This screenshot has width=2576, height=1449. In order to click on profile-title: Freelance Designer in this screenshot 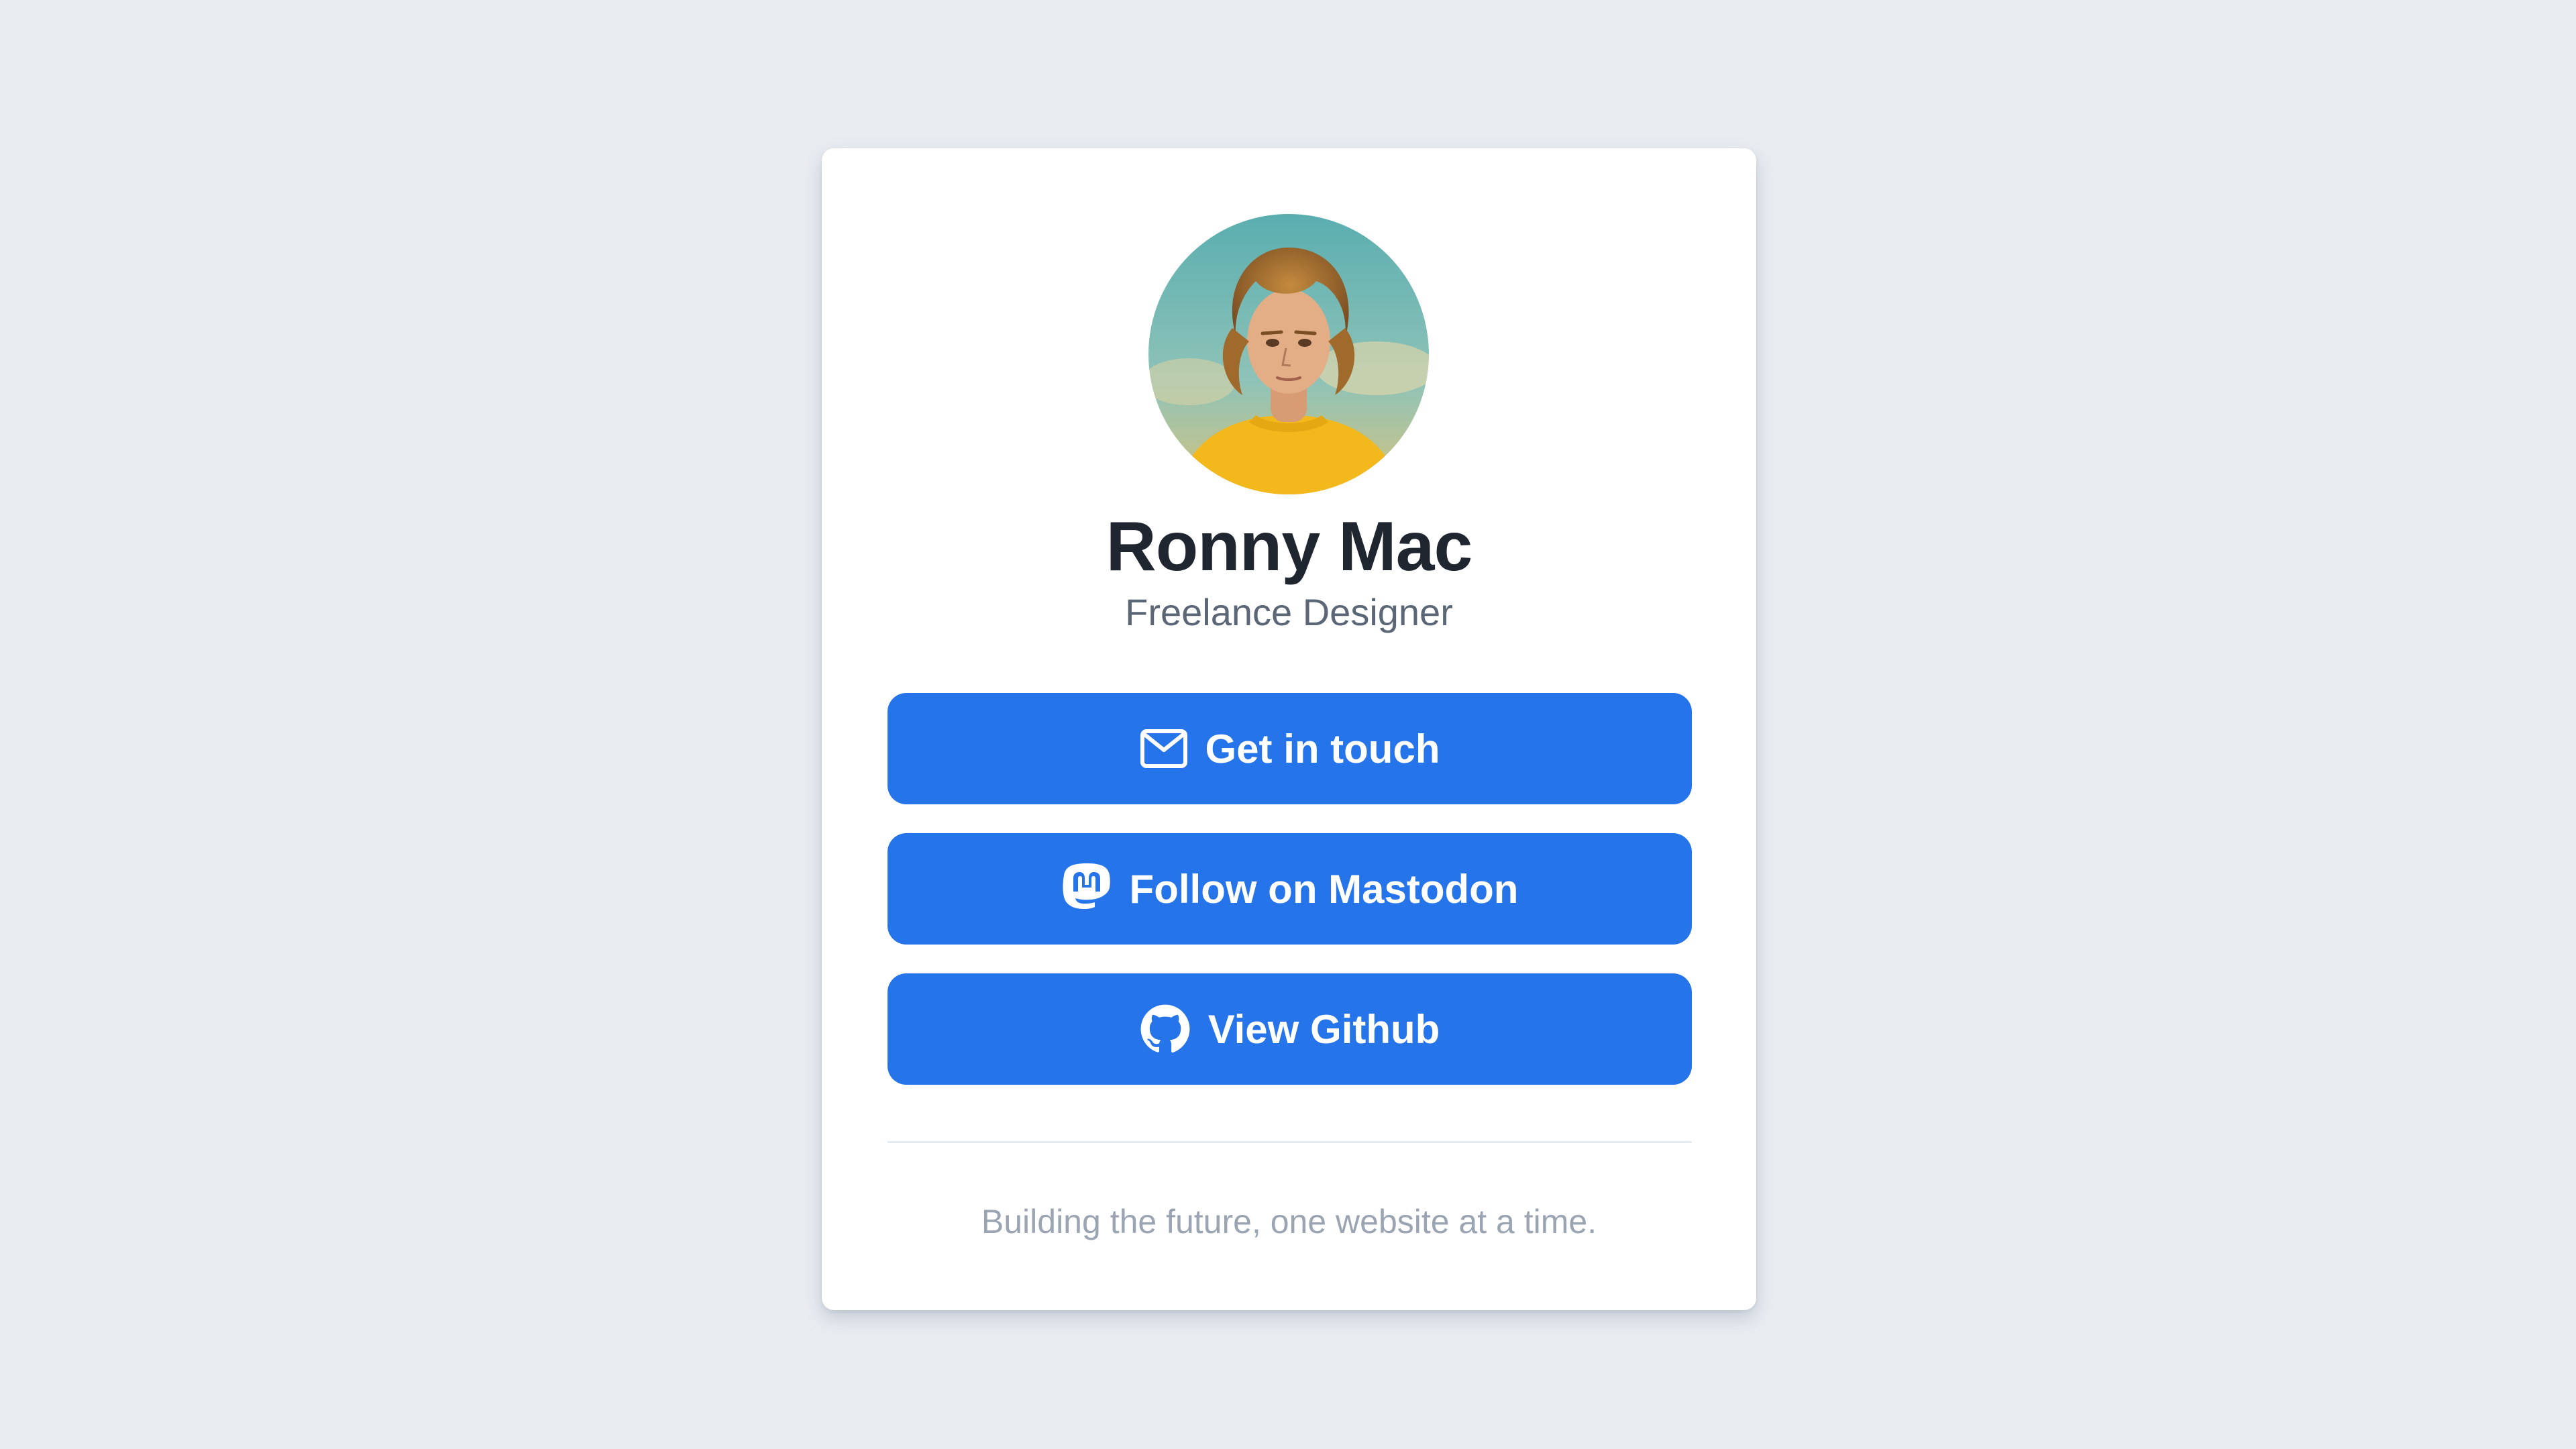, I will do `click(1289, 612)`.